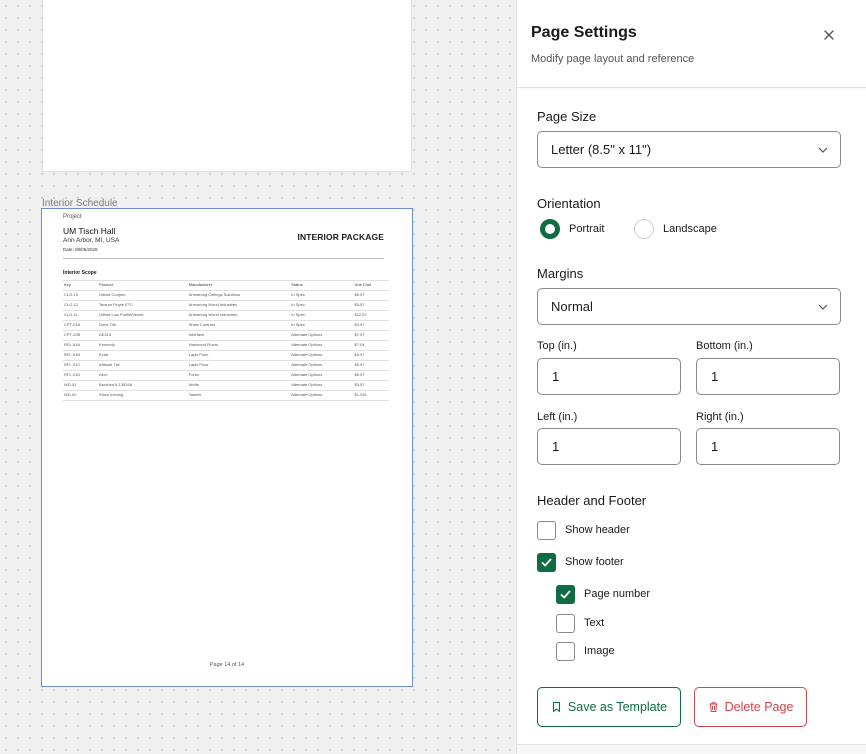  I want to click on portrait-label: Portrait, so click(586, 229).